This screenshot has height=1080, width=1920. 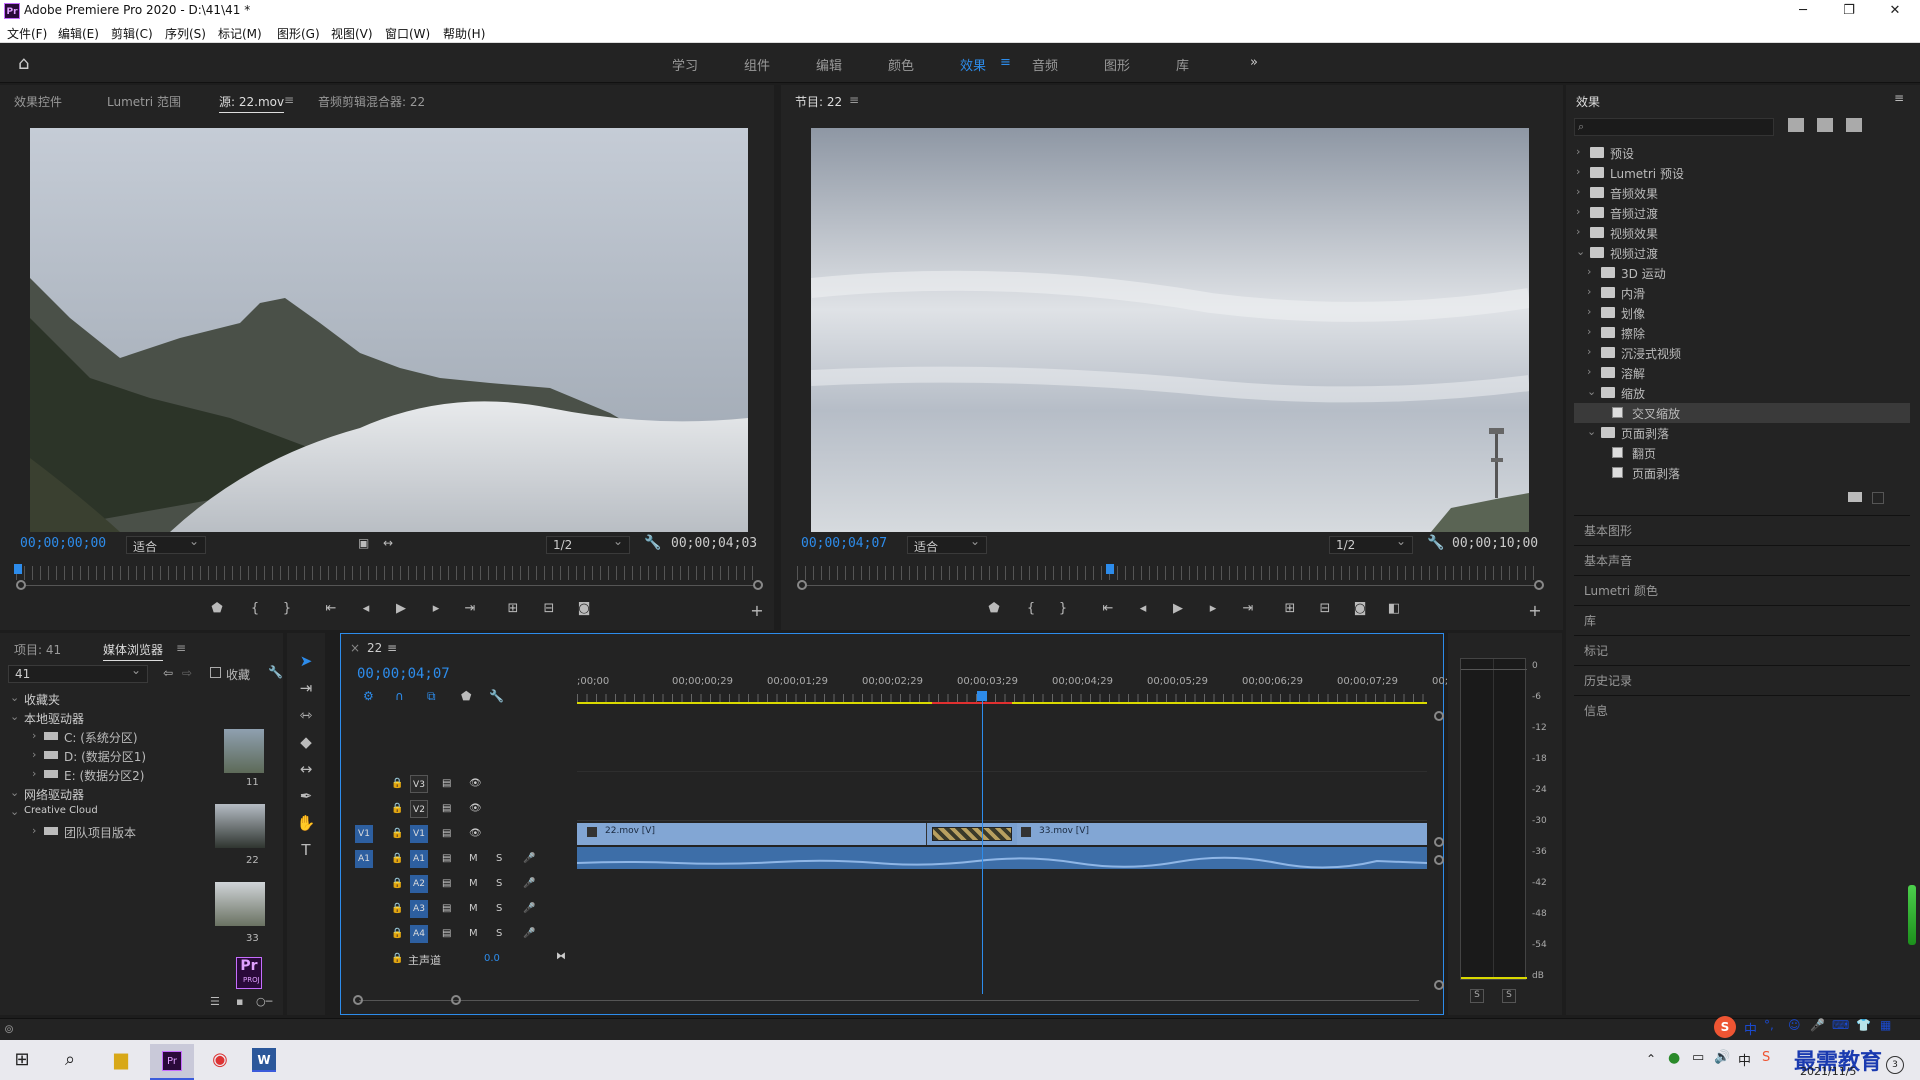 I want to click on yuv-effects-icon, so click(x=1854, y=125).